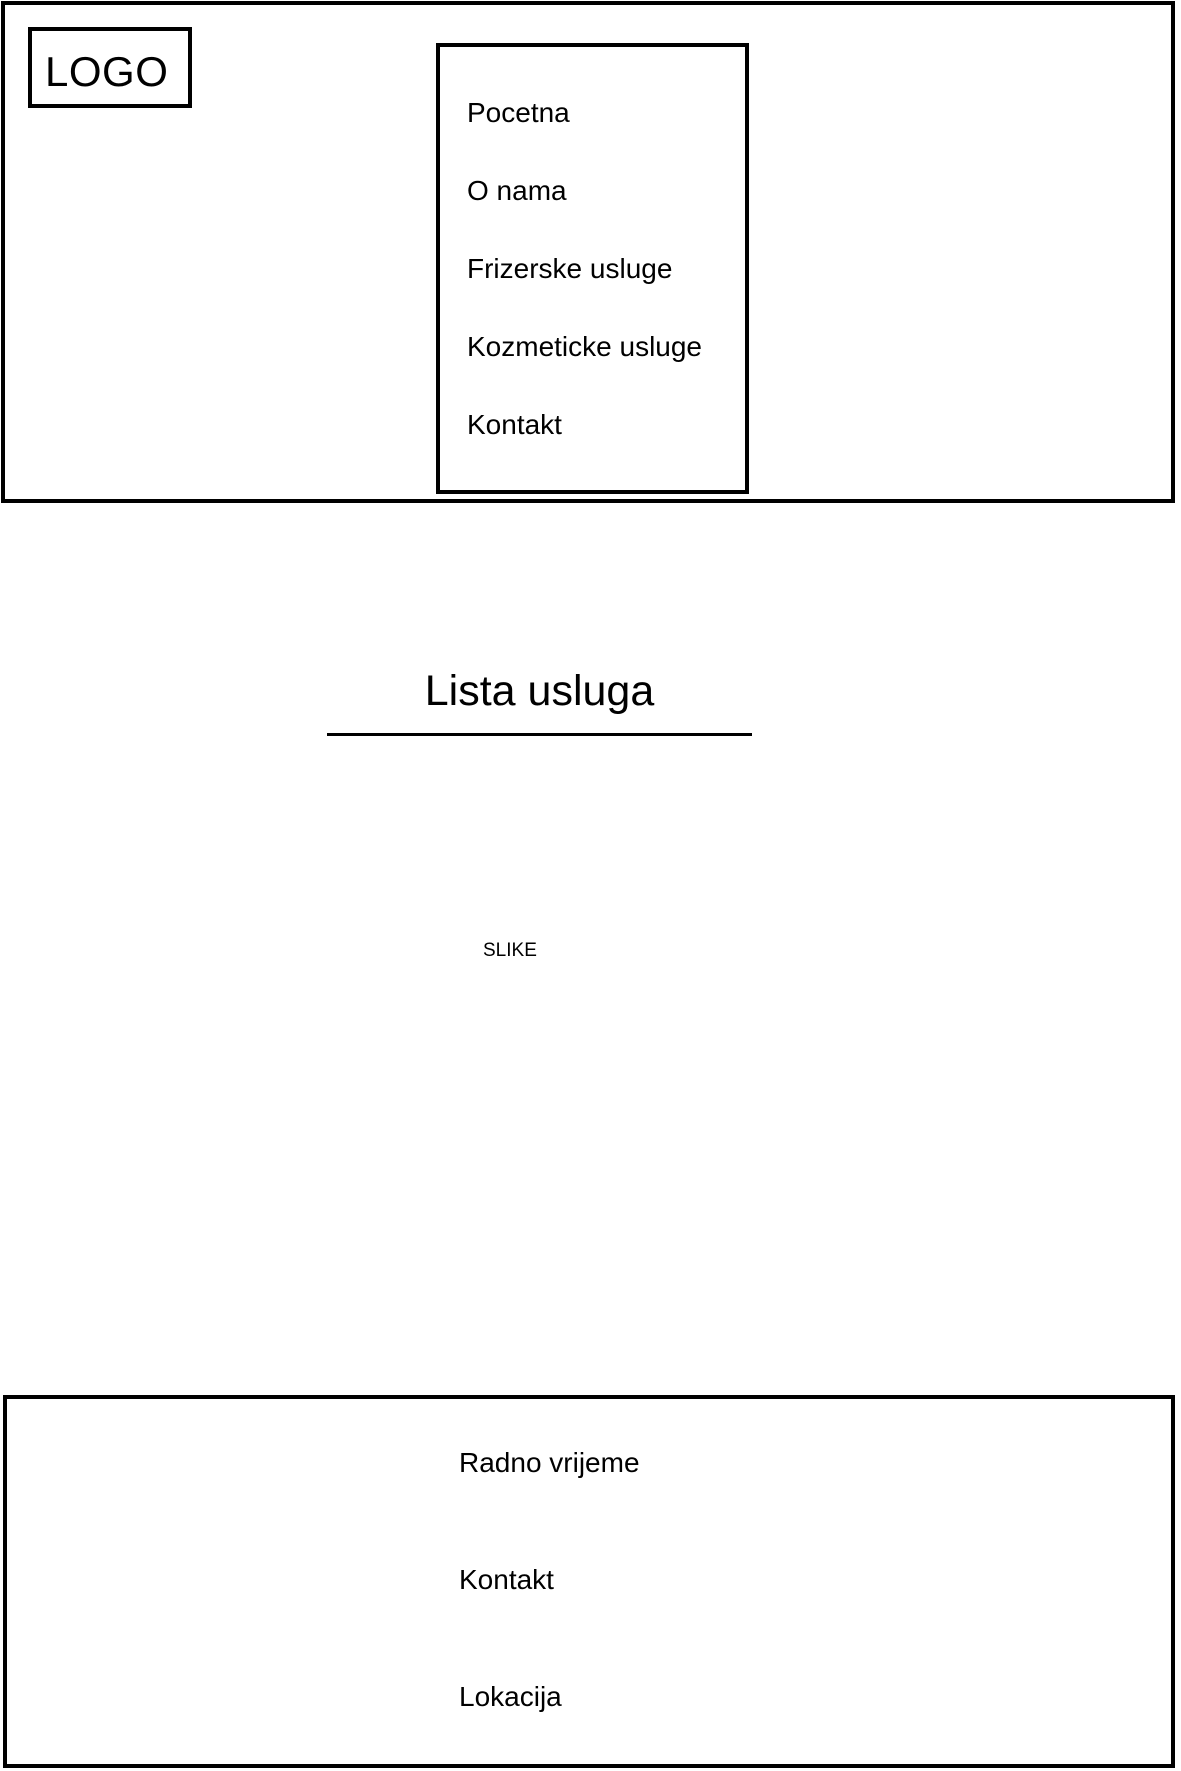 The image size is (1181, 1771). Describe the element at coordinates (584, 347) in the screenshot. I see `nav-item-kozmeticke-usluge: Kozmeticke usluge` at that location.